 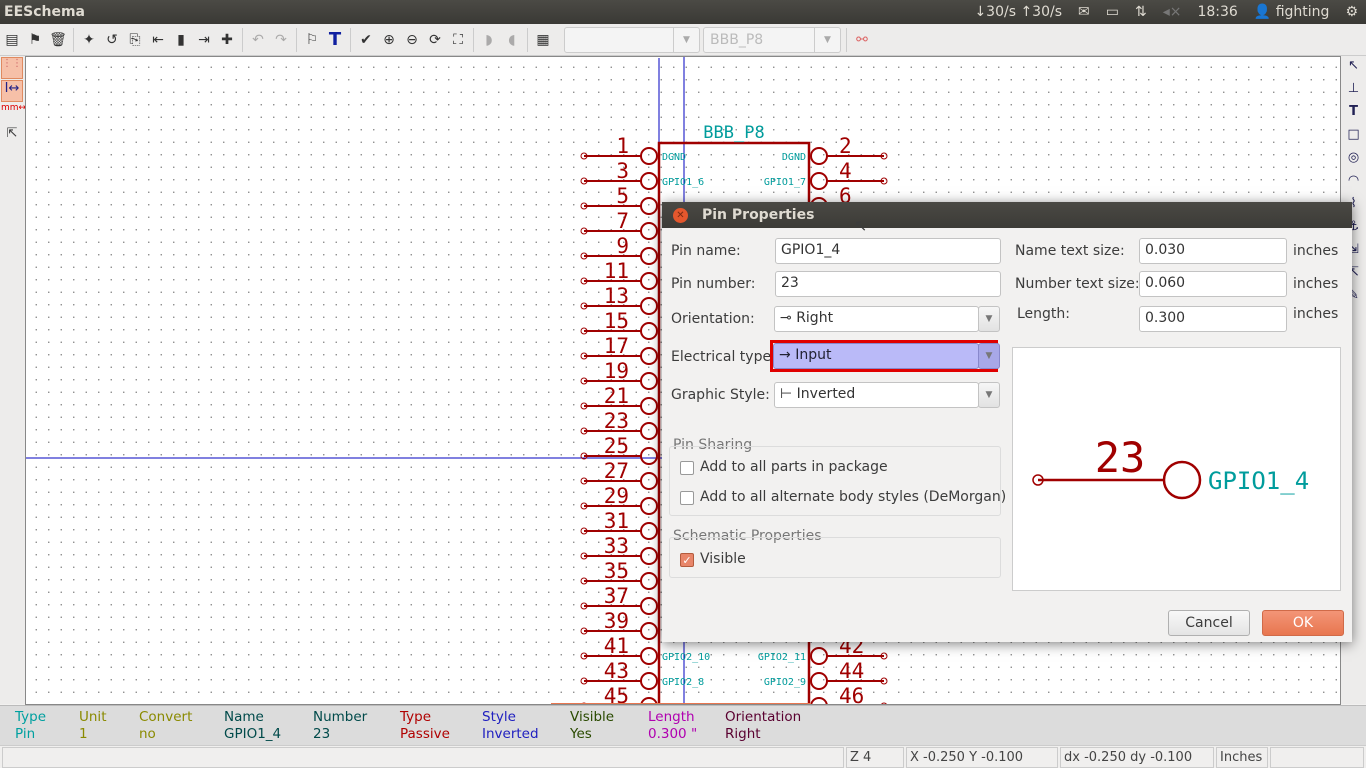 I want to click on dialog-titlebar: ✕ Pin Properties, so click(x=1007, y=215).